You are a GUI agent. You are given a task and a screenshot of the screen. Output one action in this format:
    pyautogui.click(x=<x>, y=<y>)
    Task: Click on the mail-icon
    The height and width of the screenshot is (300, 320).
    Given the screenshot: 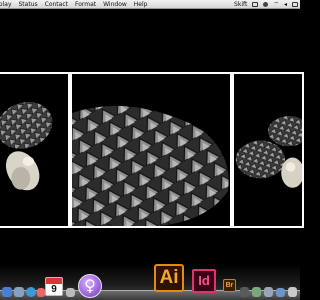 What is the action you would take?
    pyautogui.click(x=41, y=292)
    